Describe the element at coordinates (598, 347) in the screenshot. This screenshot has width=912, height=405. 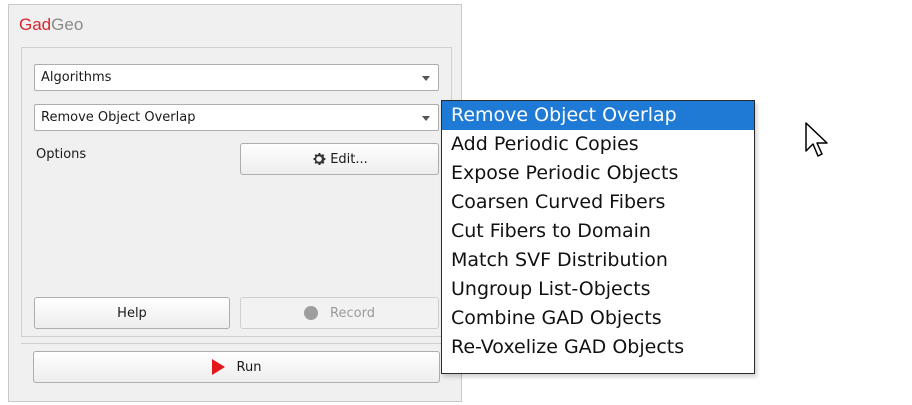
I see `dropdown-item-re-voxelize-gad-objects: Re-Voxelize GAD Objects` at that location.